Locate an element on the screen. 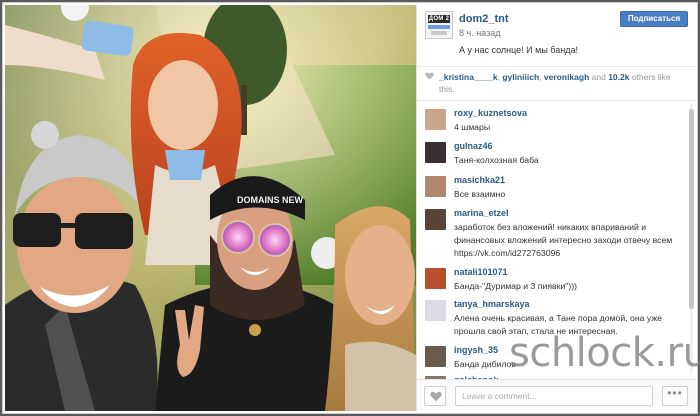 The width and height of the screenshot is (700, 416). beanie-text: DOMAINS NEW is located at coordinates (270, 200).